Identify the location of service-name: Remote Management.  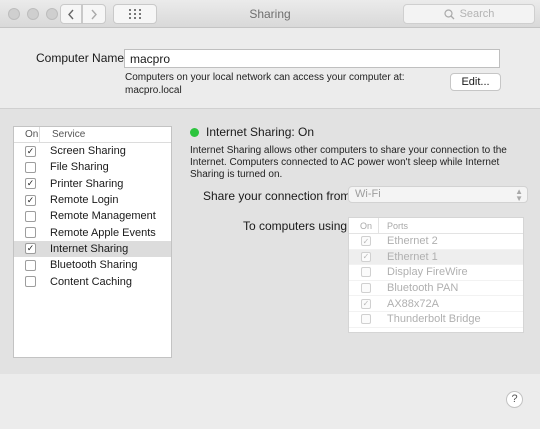
(103, 216).